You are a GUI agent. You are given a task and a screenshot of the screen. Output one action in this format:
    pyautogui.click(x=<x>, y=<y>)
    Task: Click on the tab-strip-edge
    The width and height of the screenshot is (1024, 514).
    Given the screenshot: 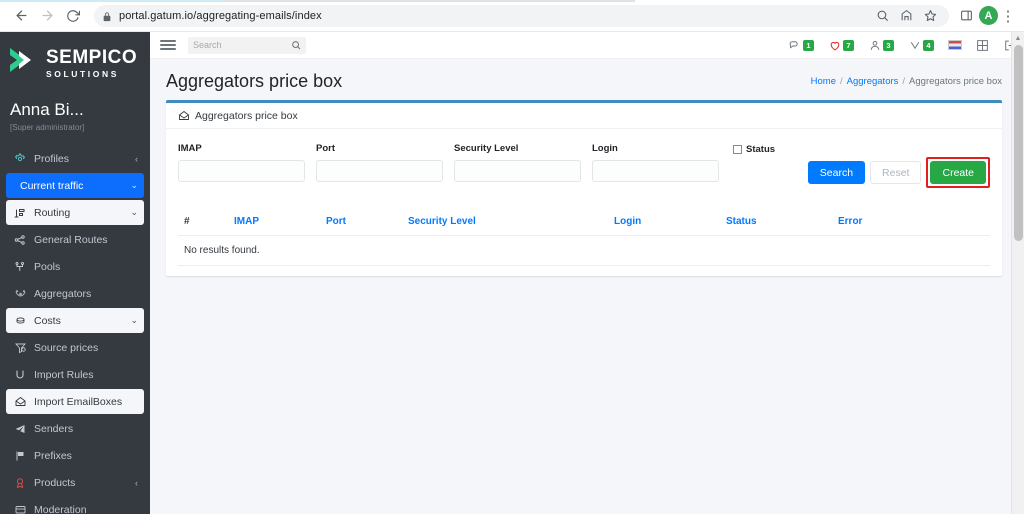 What is the action you would take?
    pyautogui.click(x=512, y=1)
    